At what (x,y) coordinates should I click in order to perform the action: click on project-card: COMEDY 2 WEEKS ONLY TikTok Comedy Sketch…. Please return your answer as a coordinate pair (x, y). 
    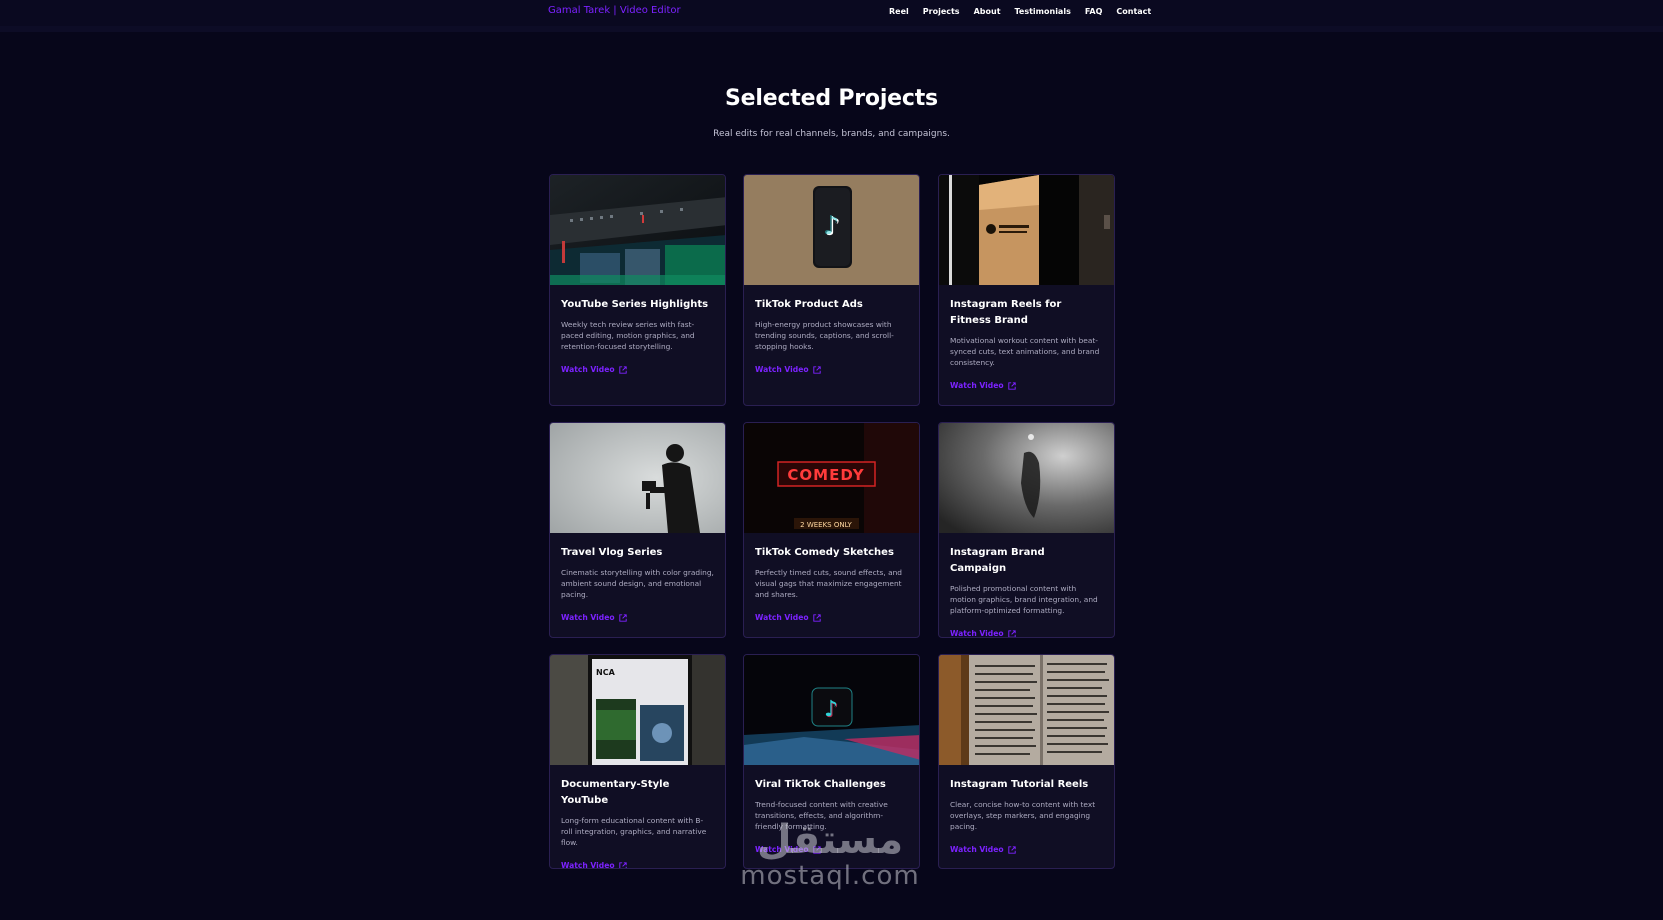
    Looking at the image, I should click on (831, 530).